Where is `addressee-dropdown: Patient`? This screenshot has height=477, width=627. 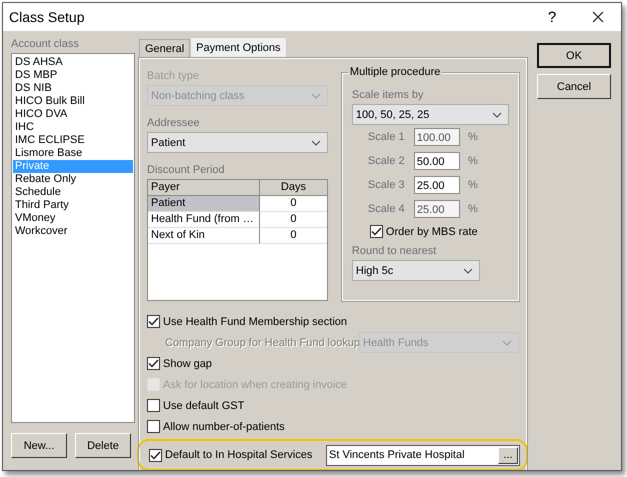
addressee-dropdown: Patient is located at coordinates (237, 142).